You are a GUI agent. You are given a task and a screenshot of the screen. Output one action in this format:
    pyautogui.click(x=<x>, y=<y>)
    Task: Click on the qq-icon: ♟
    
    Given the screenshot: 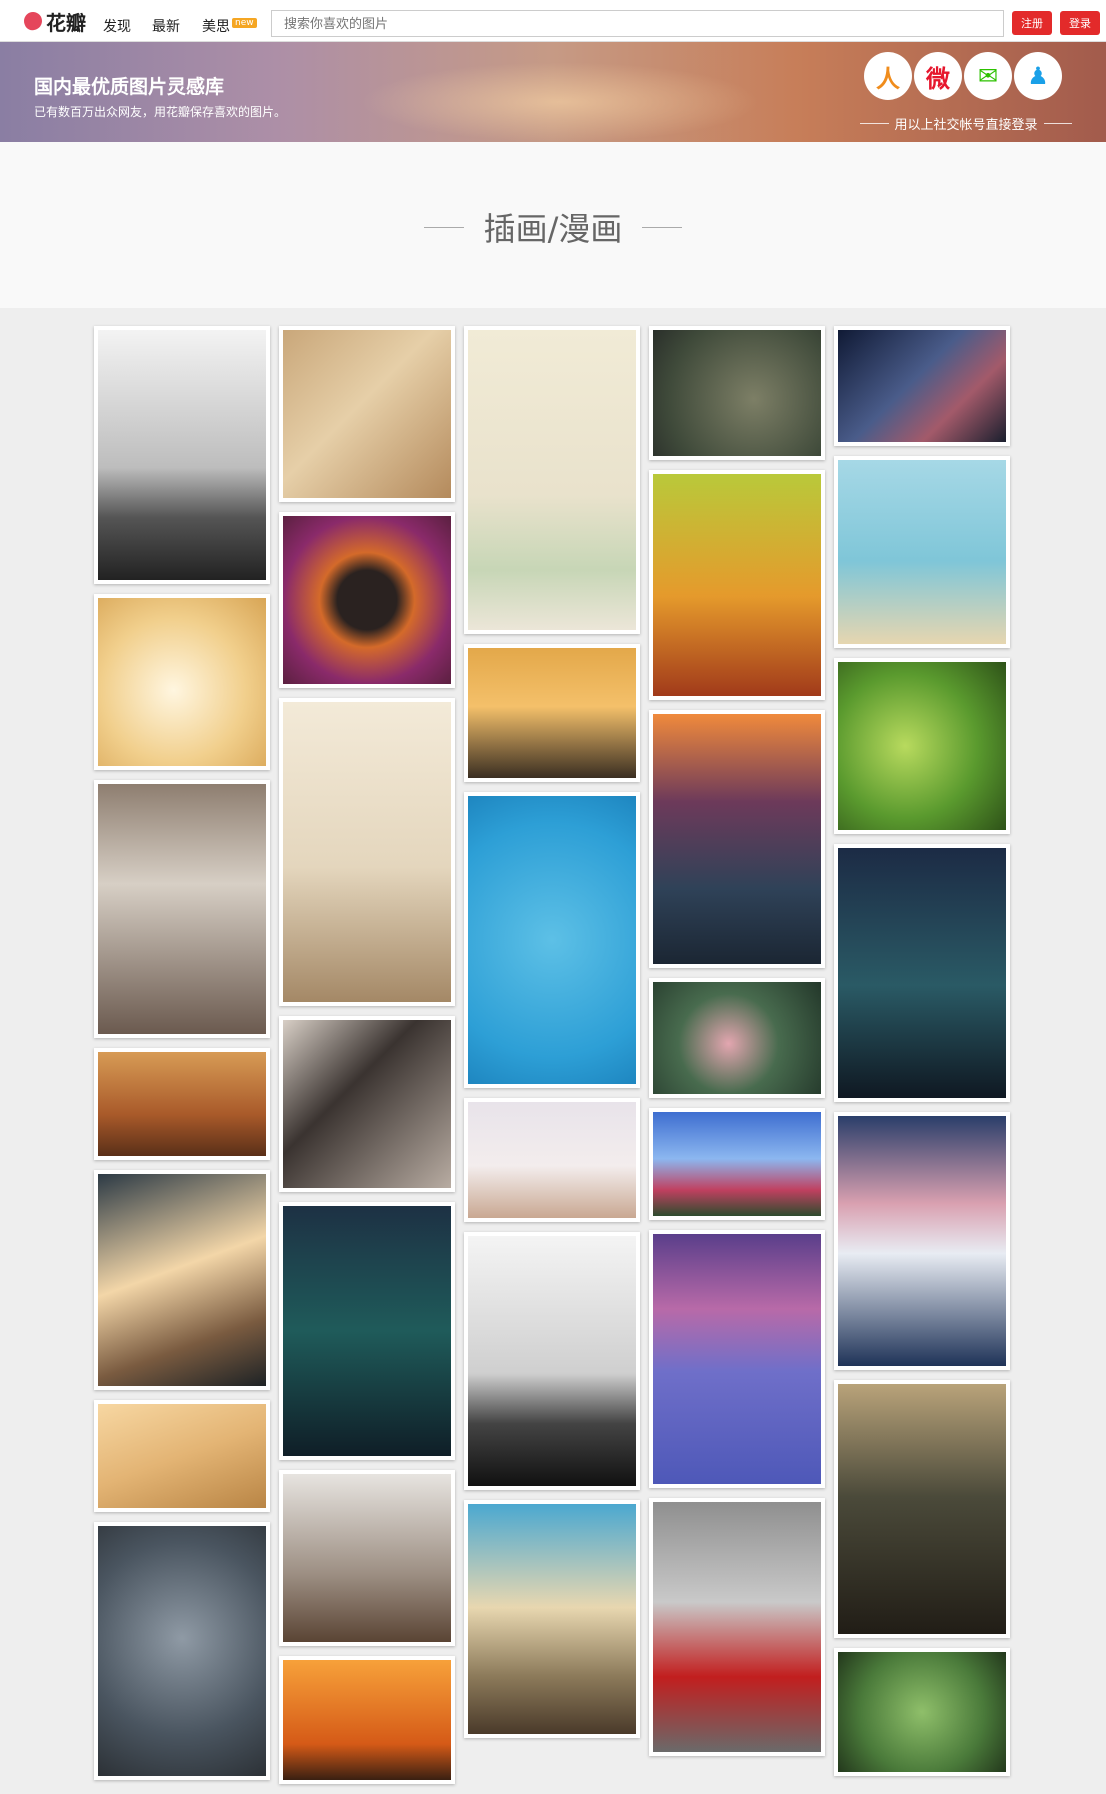 What is the action you would take?
    pyautogui.click(x=1038, y=76)
    